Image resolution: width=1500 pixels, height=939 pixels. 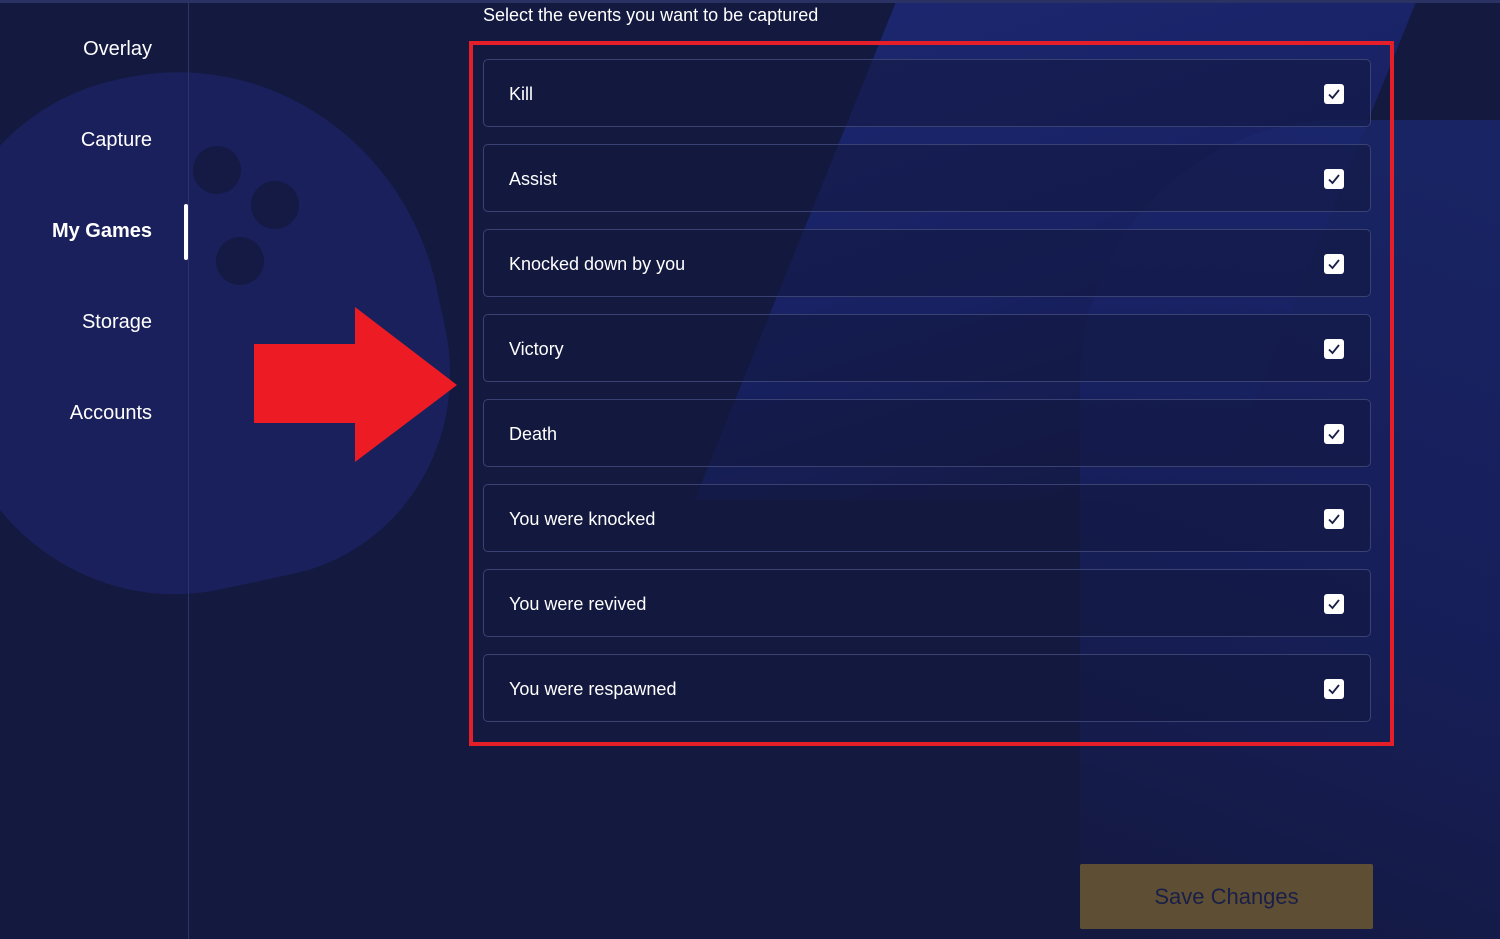 What do you see at coordinates (533, 434) in the screenshot?
I see `event-label: Death` at bounding box center [533, 434].